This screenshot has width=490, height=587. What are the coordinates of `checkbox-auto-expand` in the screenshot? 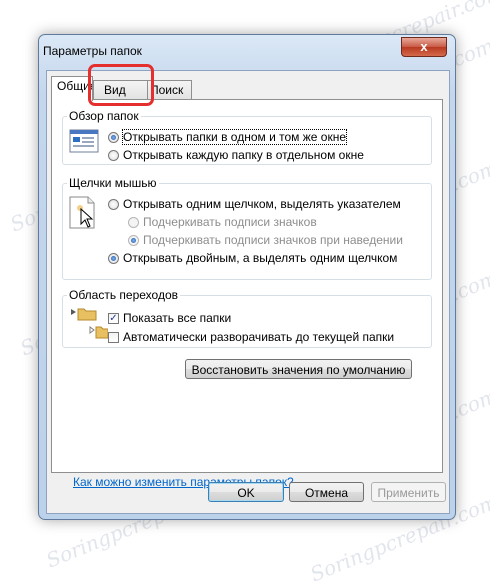 It's located at (113, 337).